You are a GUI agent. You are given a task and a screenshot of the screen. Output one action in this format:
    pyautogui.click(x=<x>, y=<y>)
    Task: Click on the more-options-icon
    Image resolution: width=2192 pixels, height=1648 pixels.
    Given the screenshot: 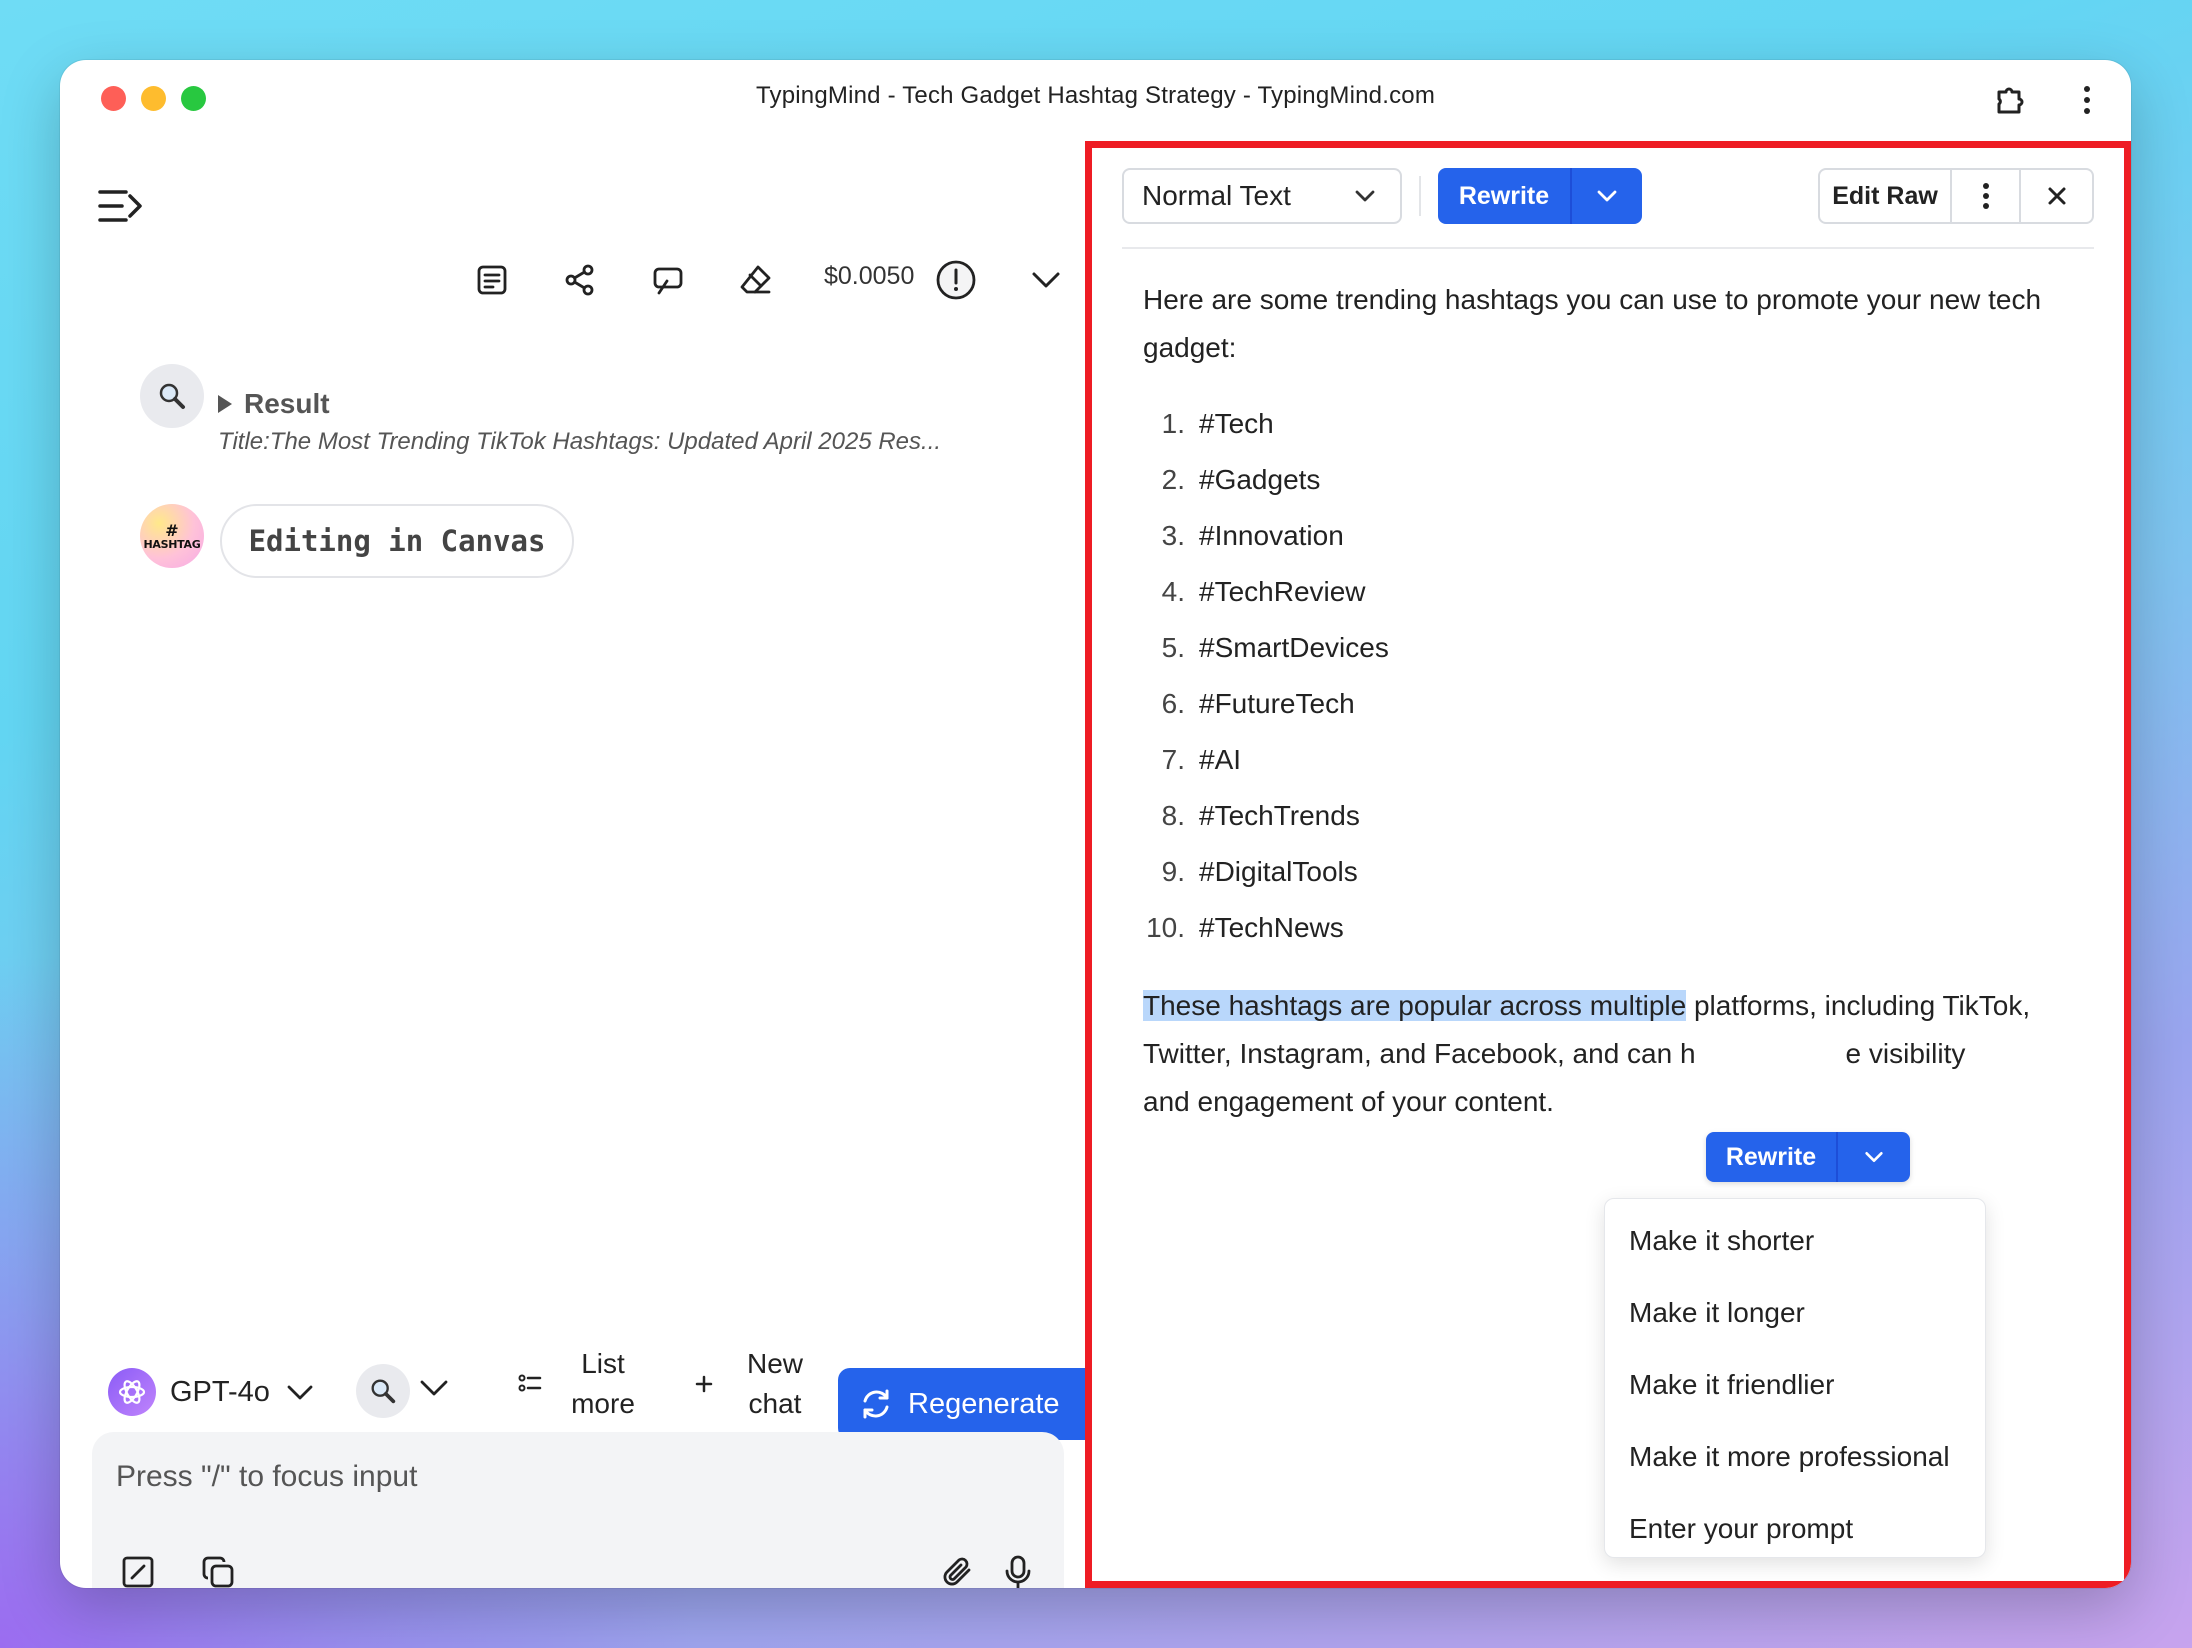 What is the action you would take?
    pyautogui.click(x=1987, y=196)
    